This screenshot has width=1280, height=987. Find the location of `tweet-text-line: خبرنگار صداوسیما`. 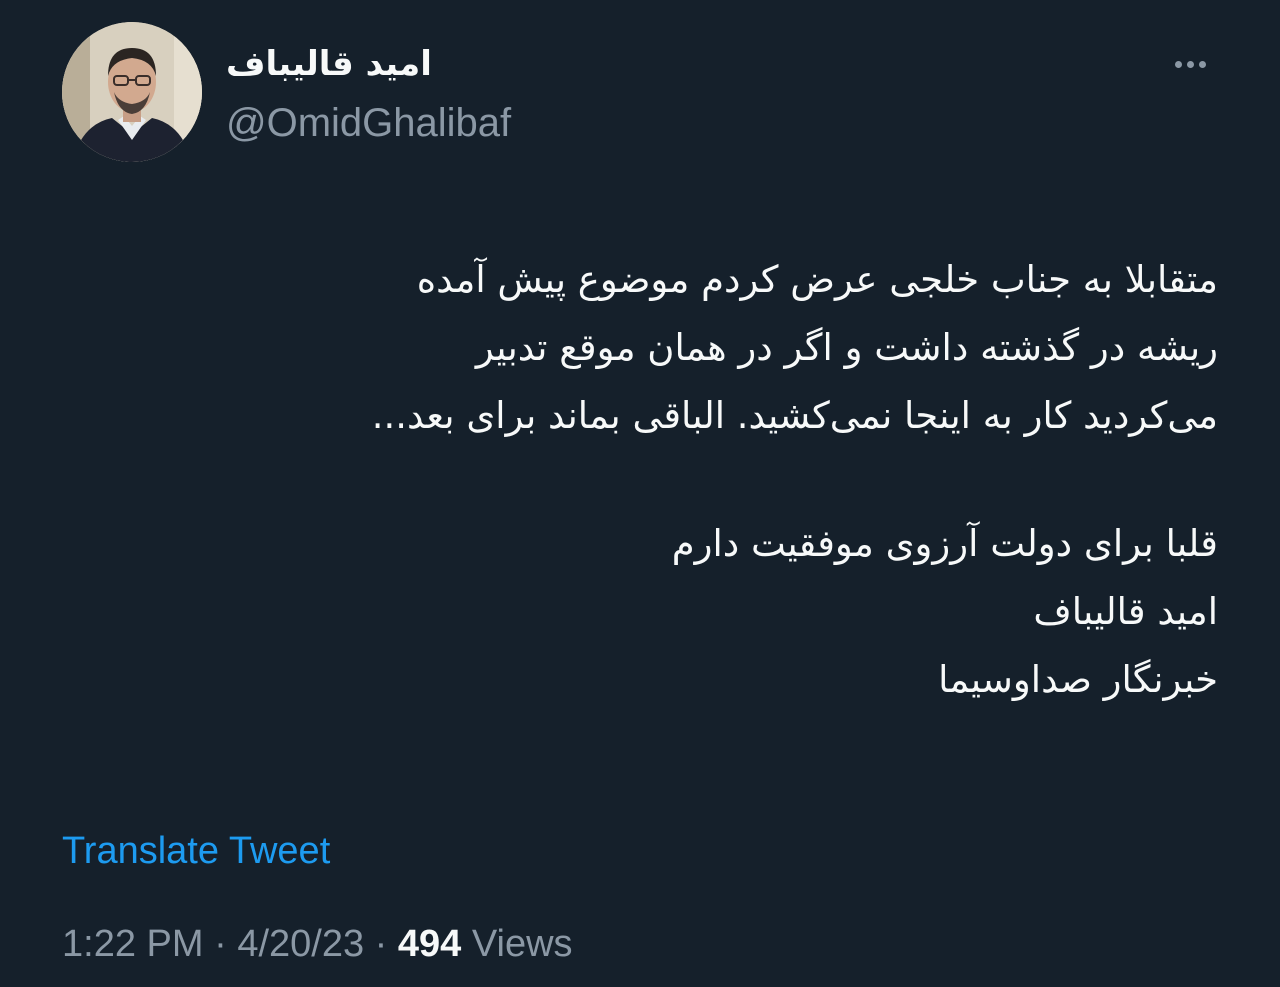

tweet-text-line: خبرنگار صداوسیما is located at coordinates (1078, 679).